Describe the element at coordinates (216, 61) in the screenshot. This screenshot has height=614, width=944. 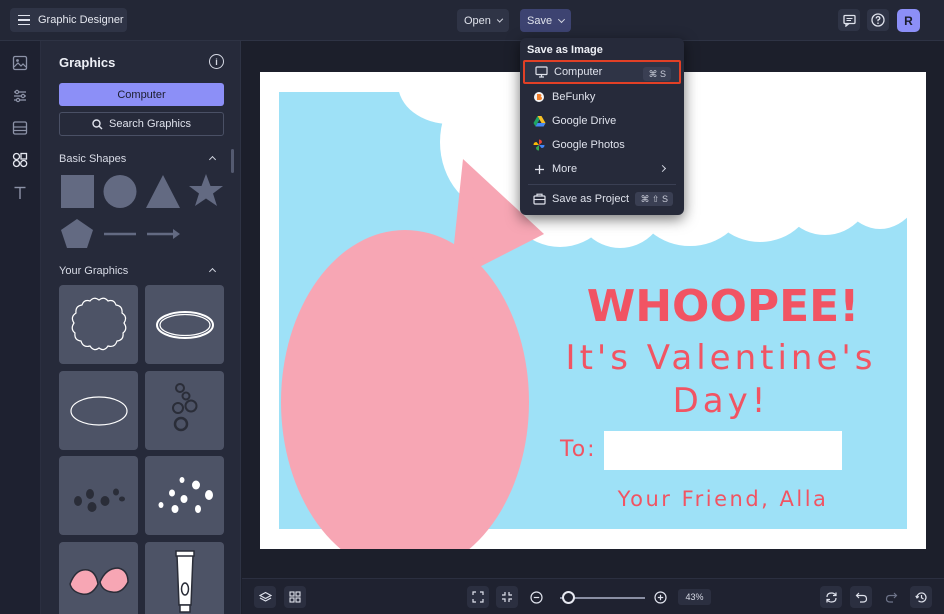
I see `info-icon: i` at that location.